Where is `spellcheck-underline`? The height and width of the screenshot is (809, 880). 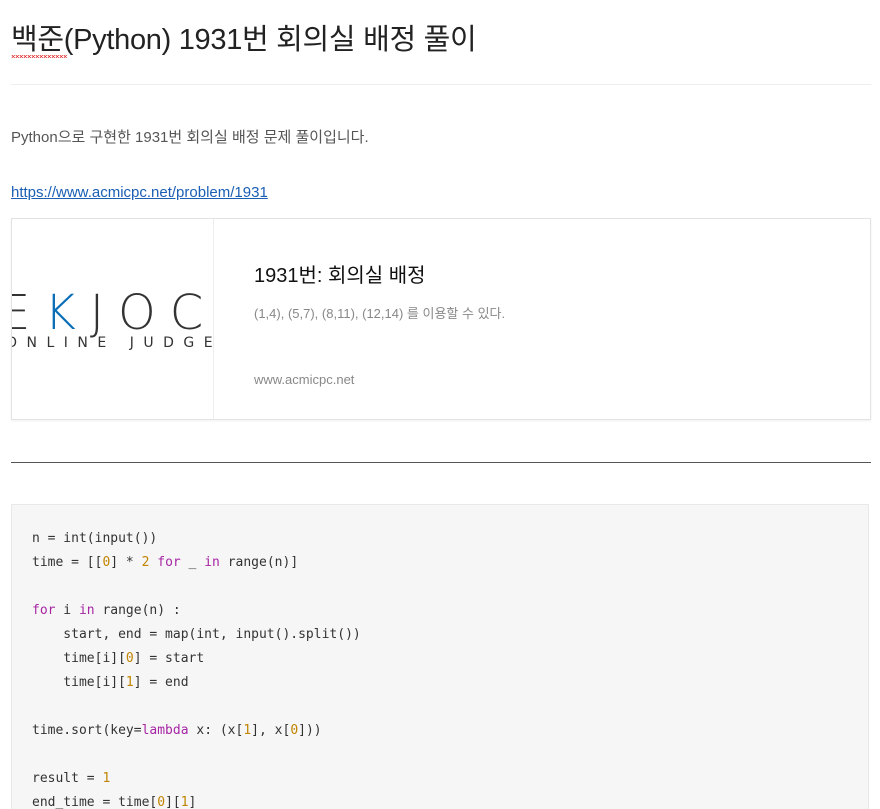
spellcheck-underline is located at coordinates (39, 56).